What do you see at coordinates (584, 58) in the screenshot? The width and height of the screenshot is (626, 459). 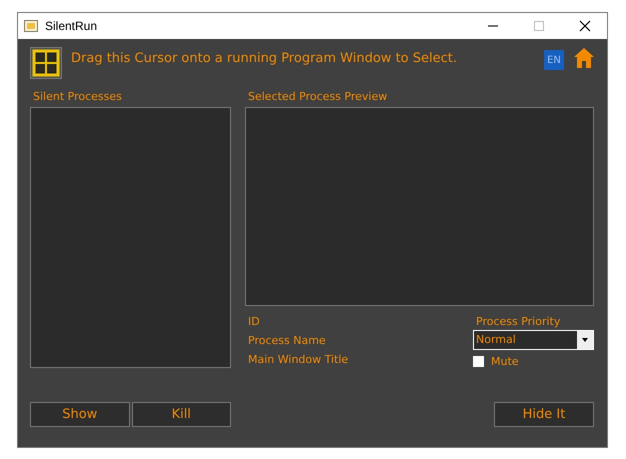 I see `home-icon` at bounding box center [584, 58].